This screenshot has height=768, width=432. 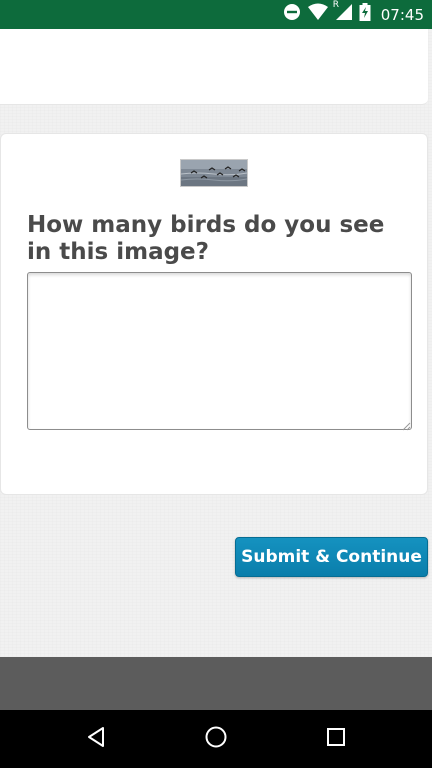 I want to click on home-icon, so click(x=216, y=739).